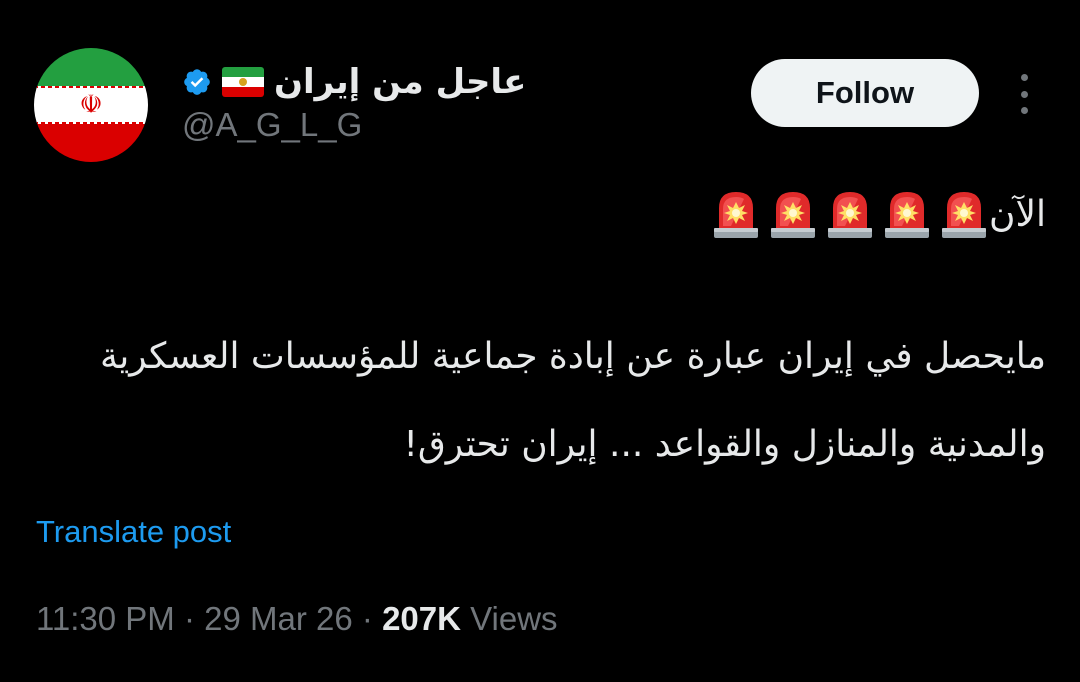 The height and width of the screenshot is (682, 1080). Describe the element at coordinates (400, 82) in the screenshot. I see `author-display-name: عاجل من إيران` at that location.